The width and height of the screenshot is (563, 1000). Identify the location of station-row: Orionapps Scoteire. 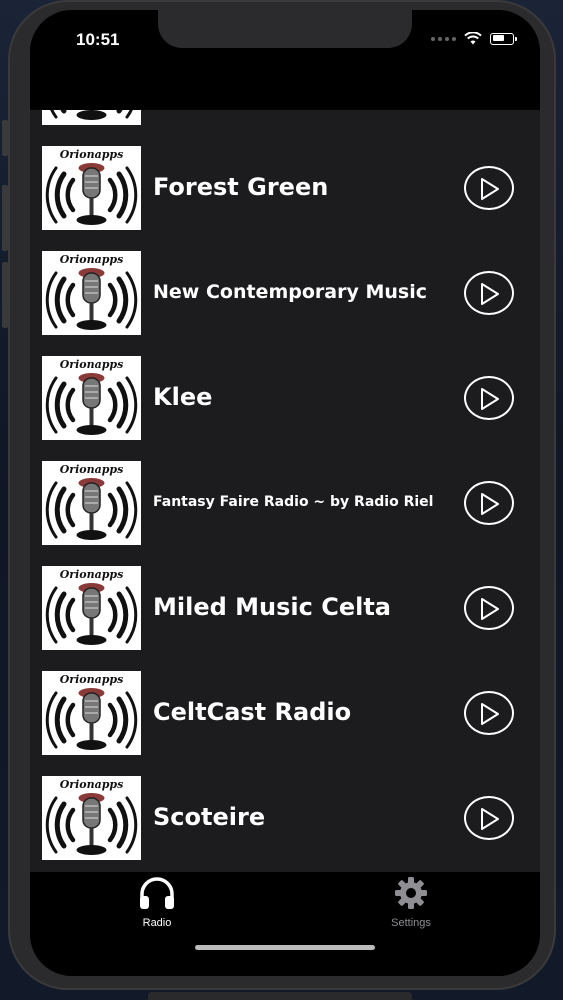
(285, 824).